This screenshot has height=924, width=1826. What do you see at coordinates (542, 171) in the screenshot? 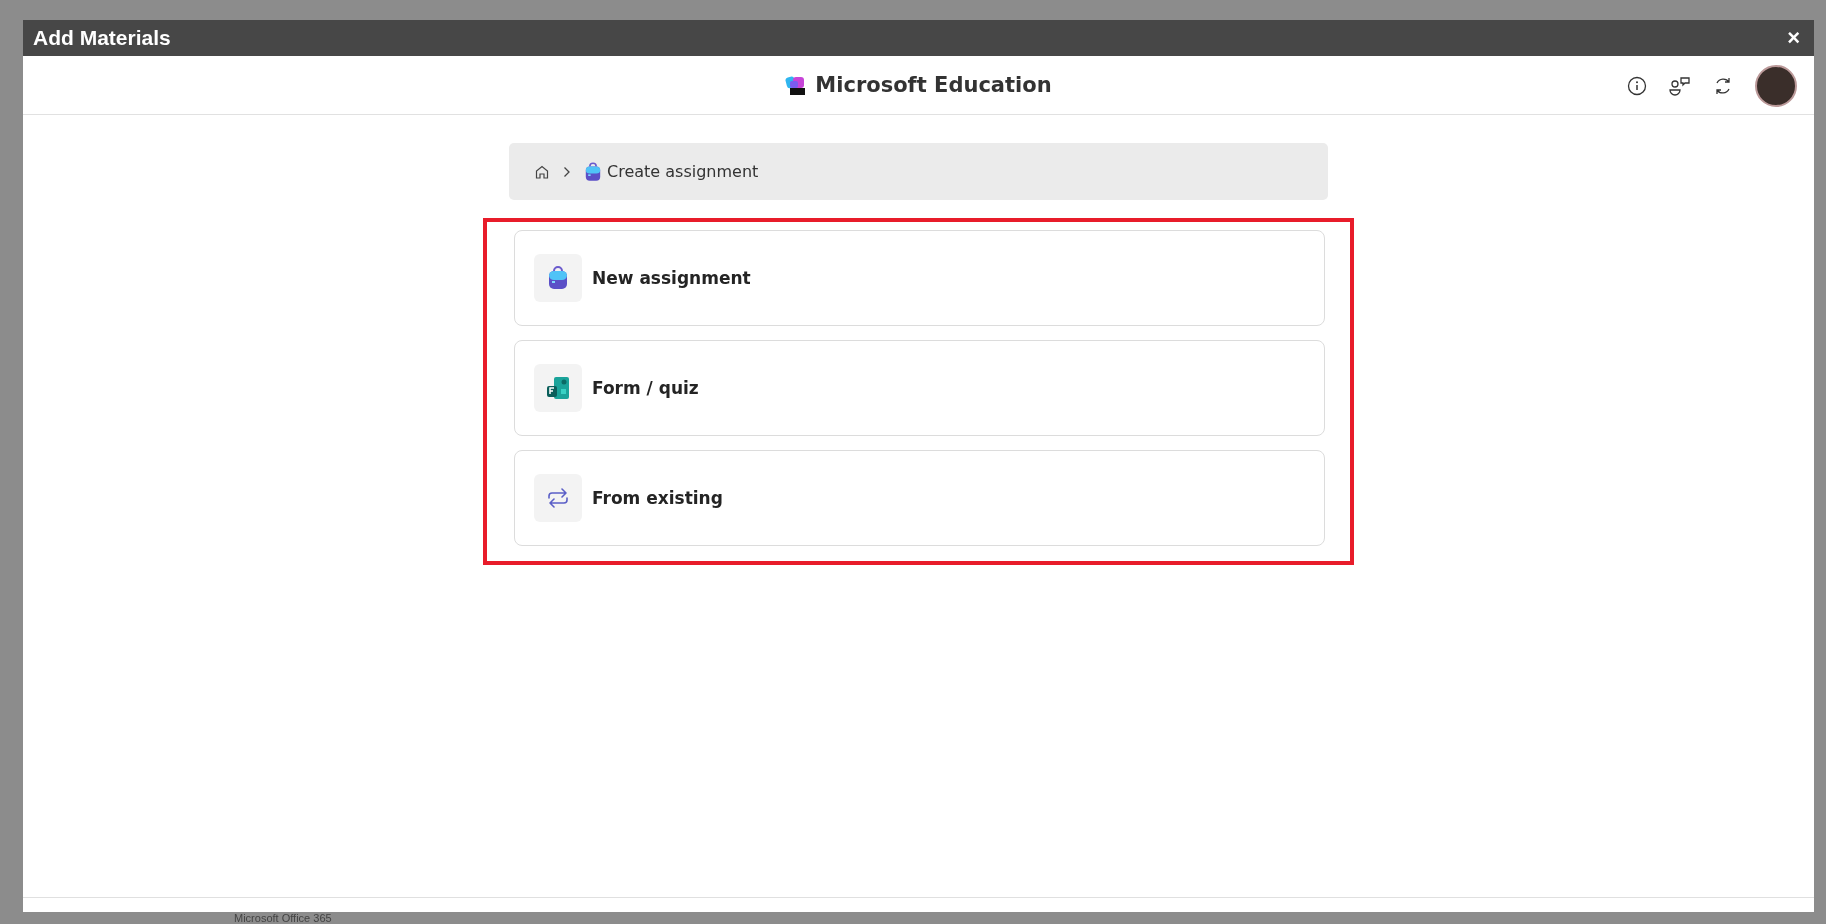
I see `home-icon` at bounding box center [542, 171].